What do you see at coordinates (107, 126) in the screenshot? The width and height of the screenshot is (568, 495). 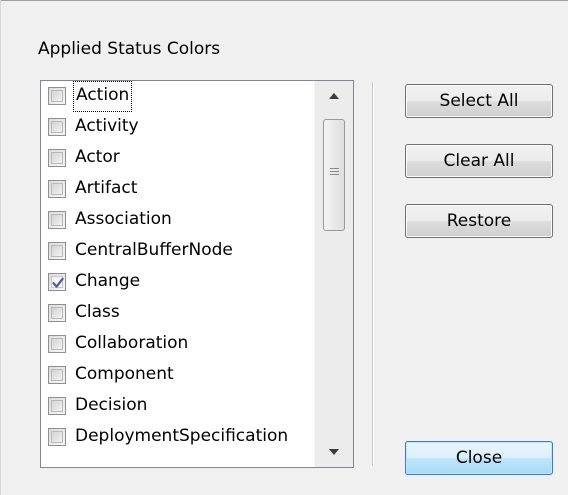 I see `list-item-label: Activity` at bounding box center [107, 126].